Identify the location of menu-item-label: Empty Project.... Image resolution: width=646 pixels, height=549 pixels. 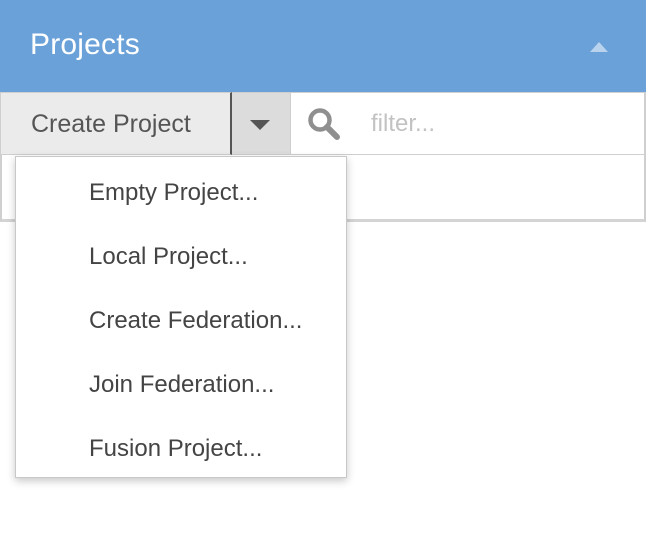
(174, 192).